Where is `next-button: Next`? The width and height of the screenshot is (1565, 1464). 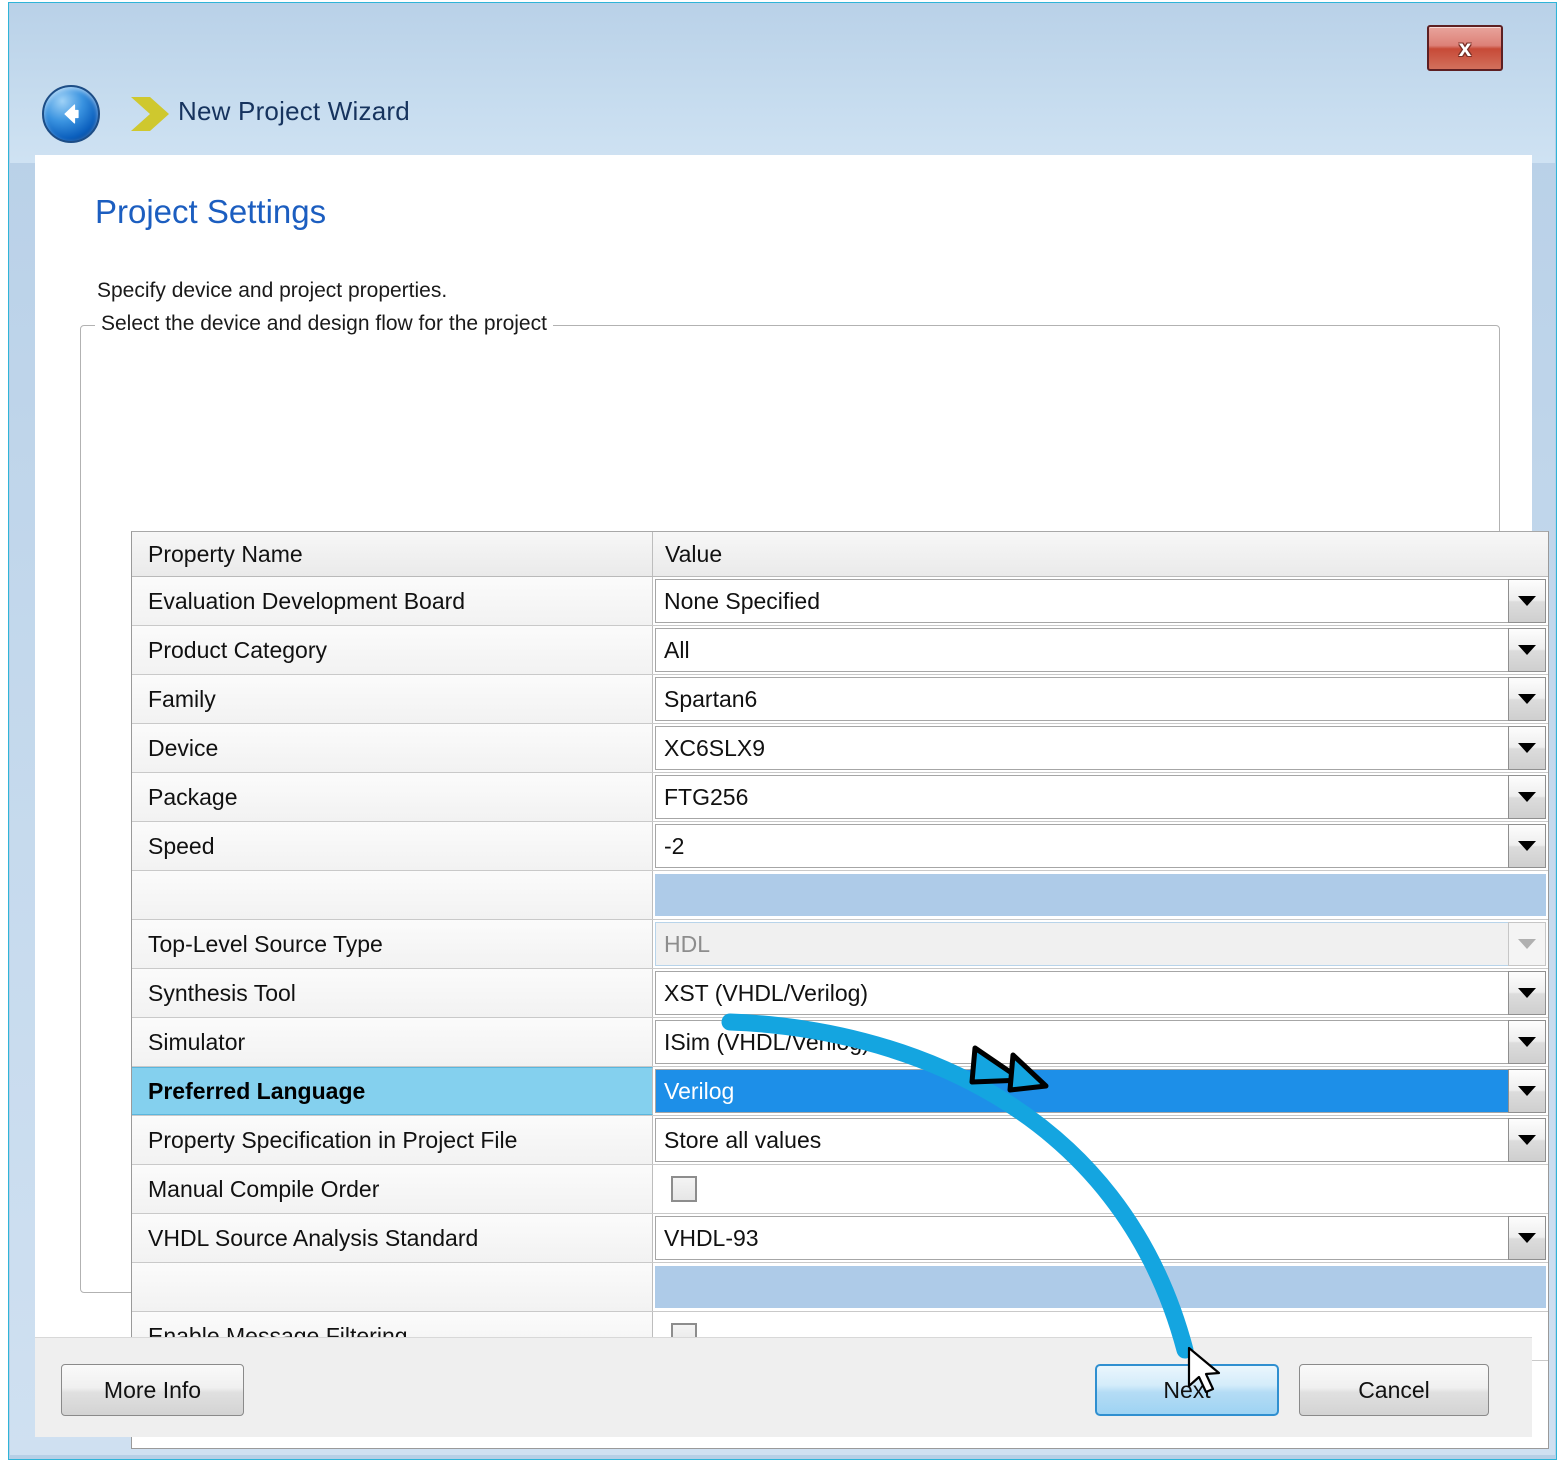
next-button: Next is located at coordinates (1187, 1390).